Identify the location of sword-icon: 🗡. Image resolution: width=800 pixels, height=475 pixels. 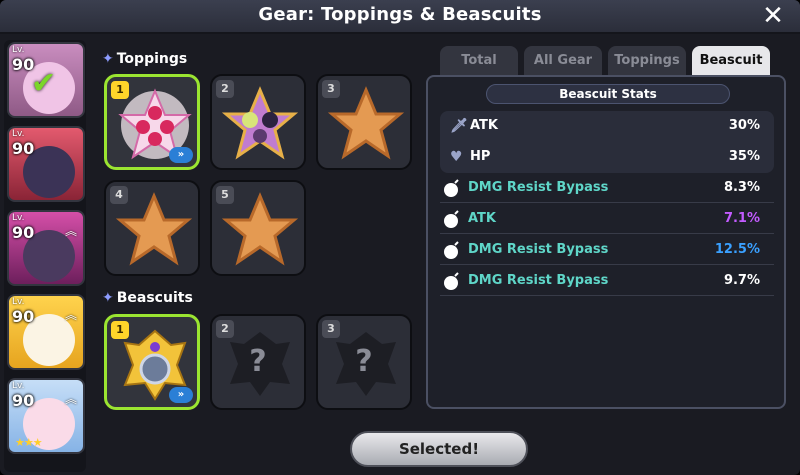
(459, 126).